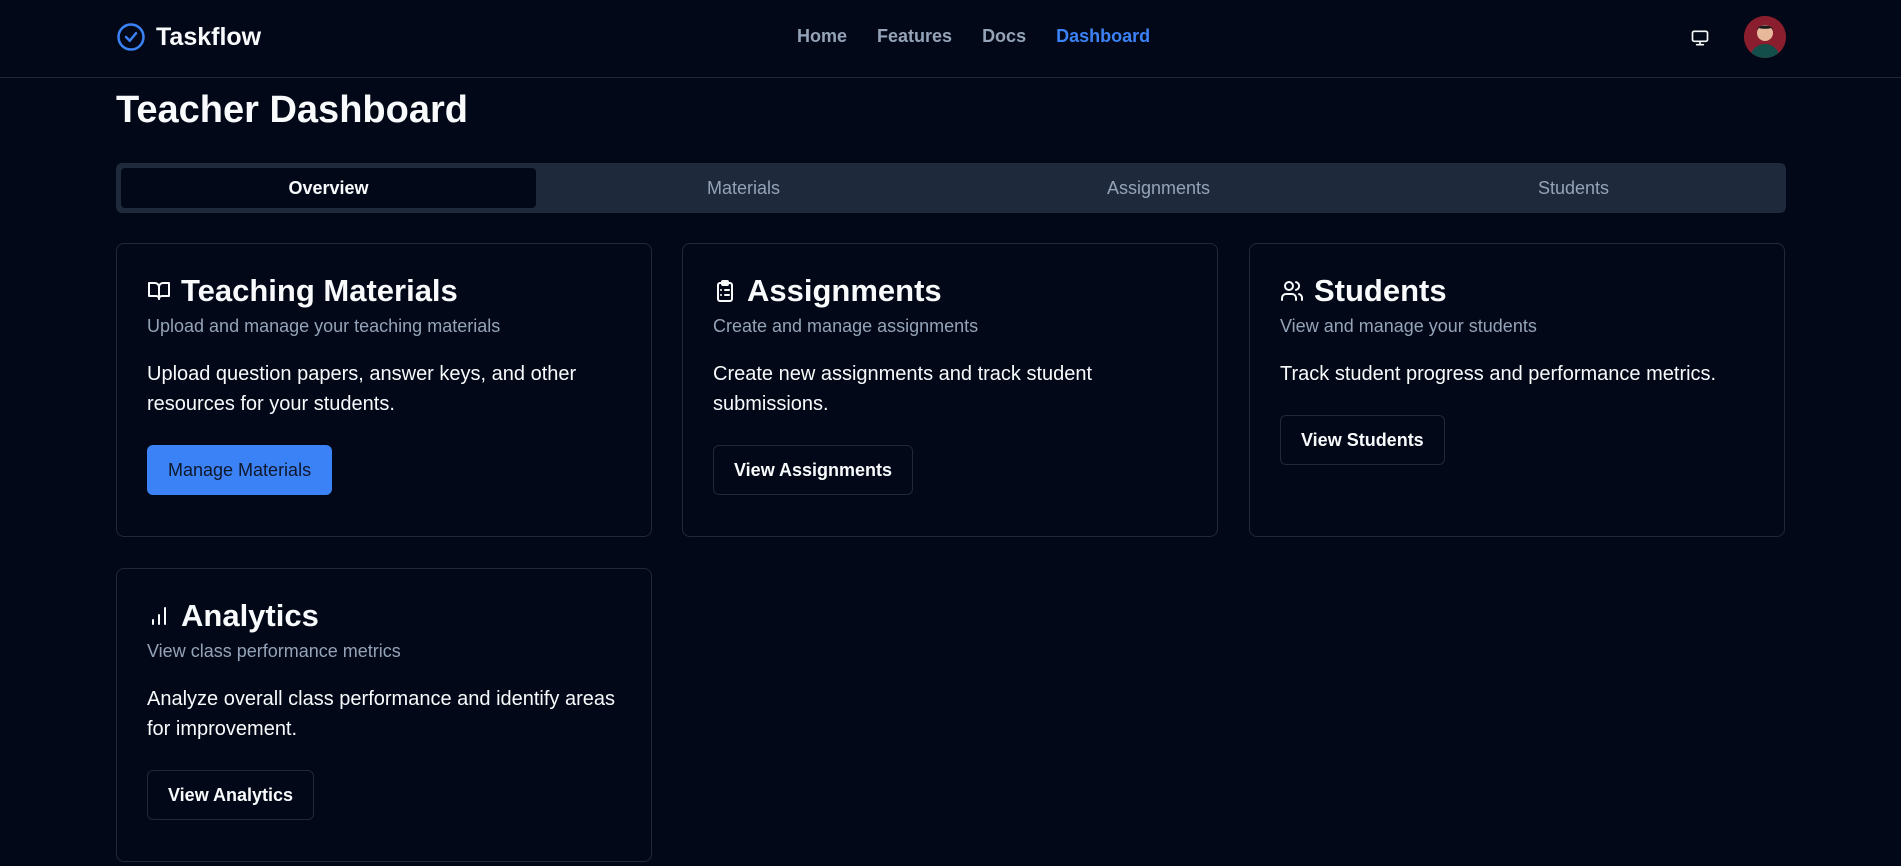 This screenshot has height=866, width=1901. I want to click on nav-link-docs: Docs, so click(1004, 36).